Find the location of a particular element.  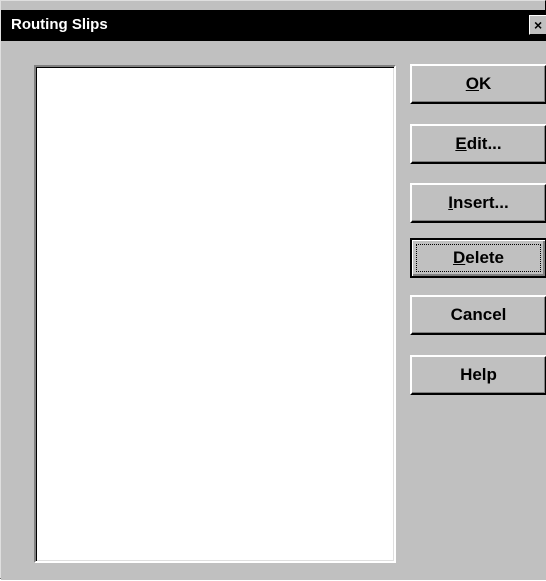

window-title: Routing Slips is located at coordinates (59, 24).